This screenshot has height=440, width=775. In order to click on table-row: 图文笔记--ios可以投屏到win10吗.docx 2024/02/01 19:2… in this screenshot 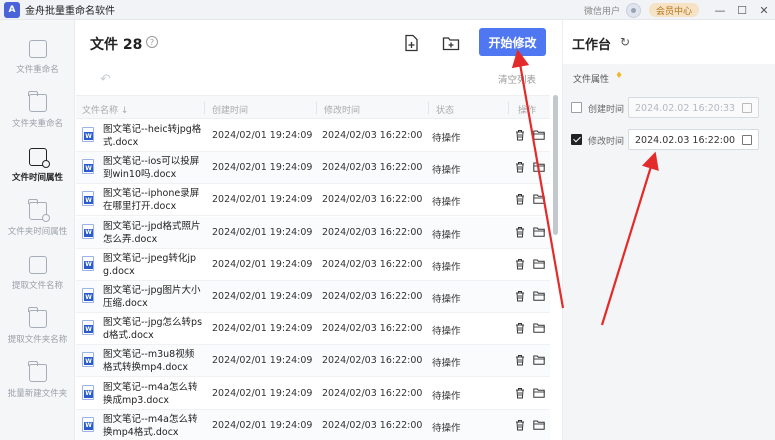, I will do `click(313, 168)`.